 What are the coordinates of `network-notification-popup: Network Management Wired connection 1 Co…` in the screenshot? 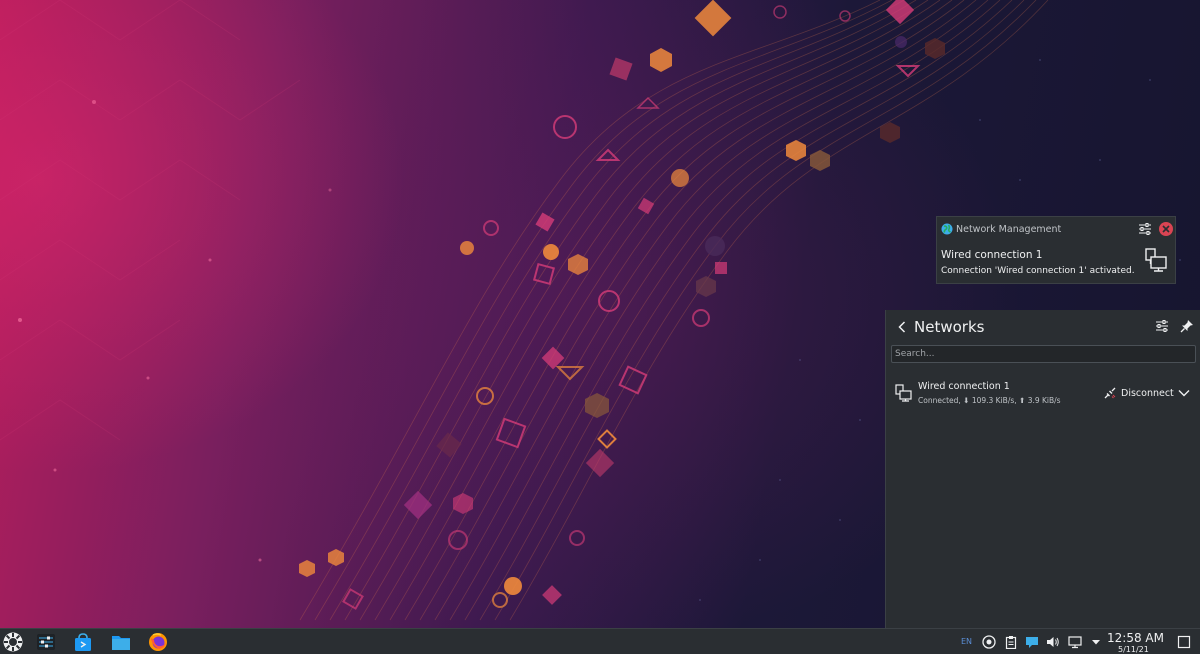 It's located at (1056, 250).